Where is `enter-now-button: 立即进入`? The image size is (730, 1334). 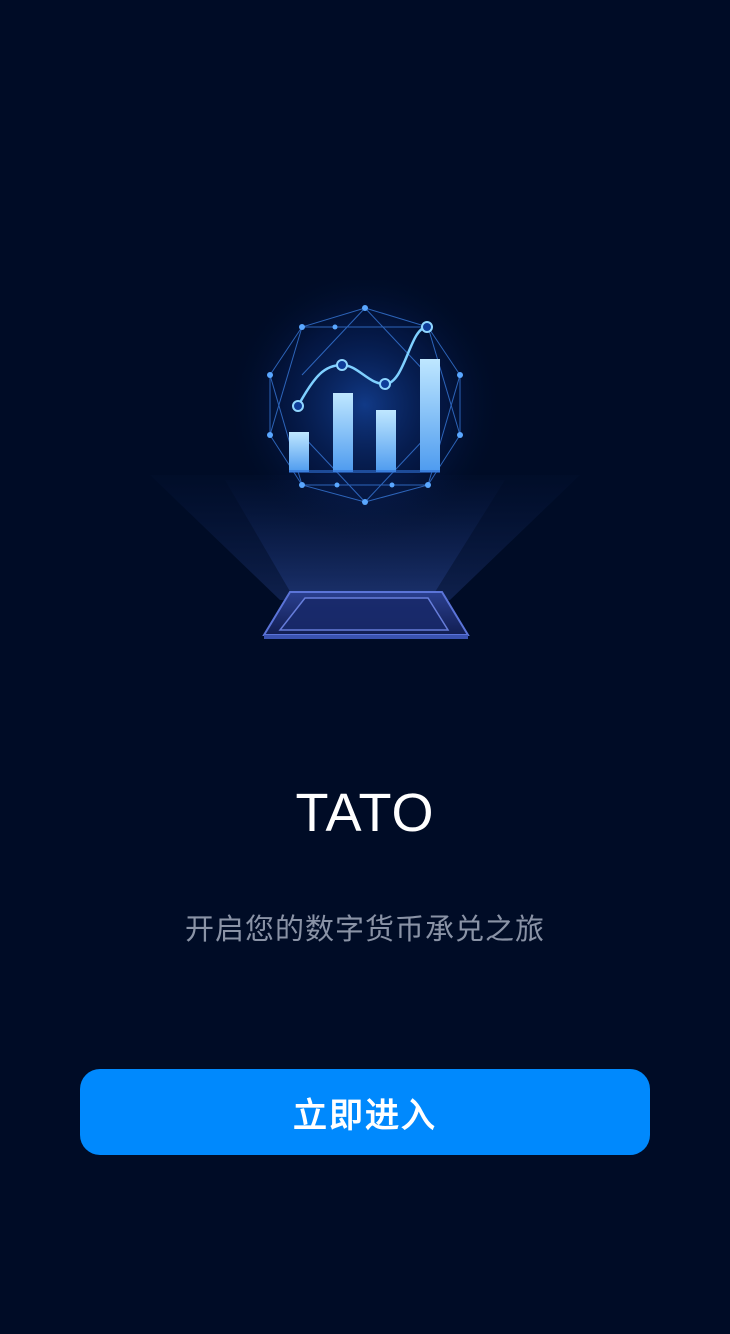 enter-now-button: 立即进入 is located at coordinates (365, 1112).